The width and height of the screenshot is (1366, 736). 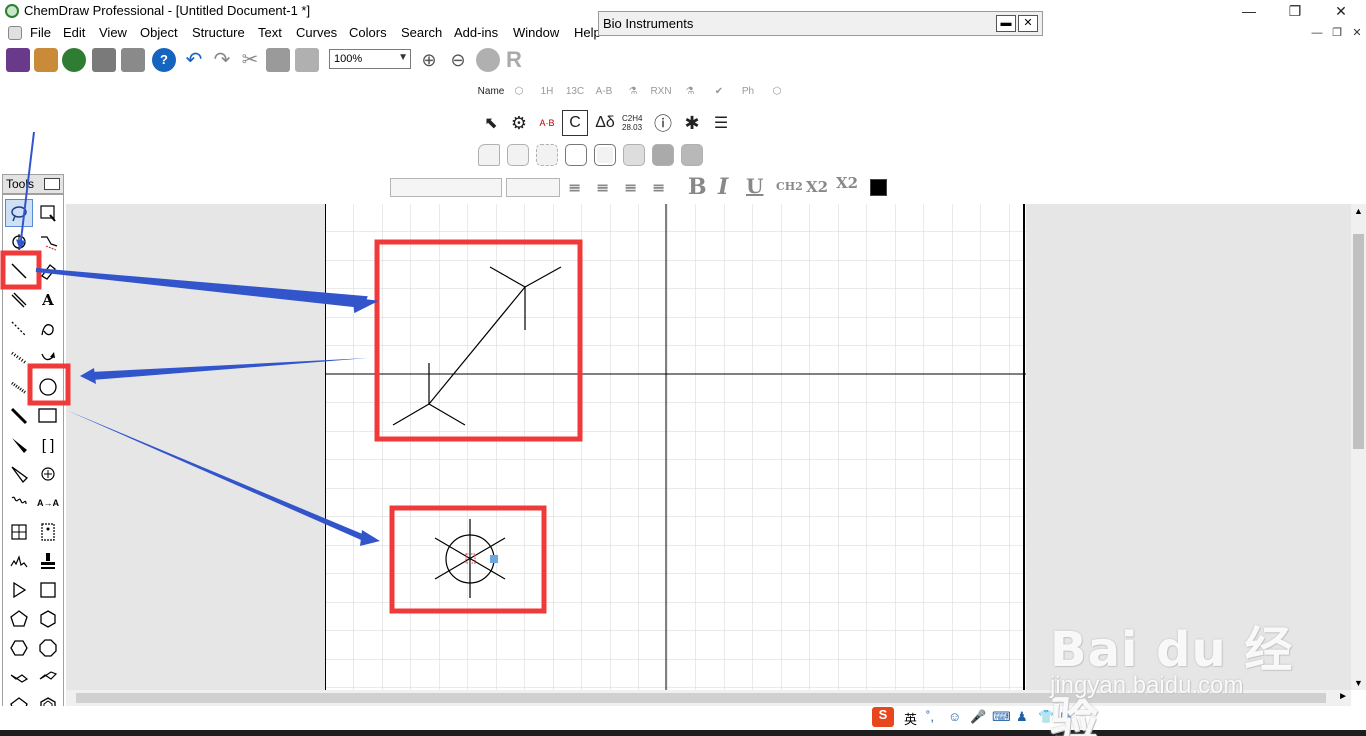 I want to click on copy-icon, so click(x=278, y=60).